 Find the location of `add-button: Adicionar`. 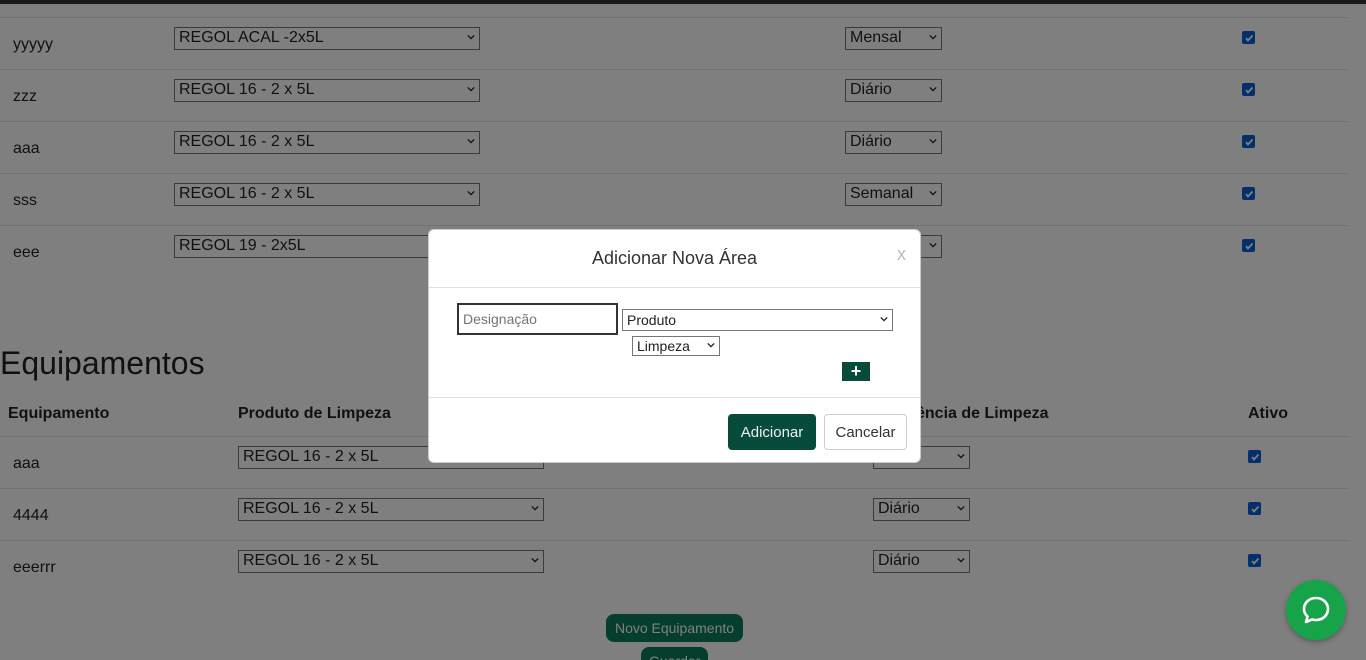

add-button: Adicionar is located at coordinates (772, 432).